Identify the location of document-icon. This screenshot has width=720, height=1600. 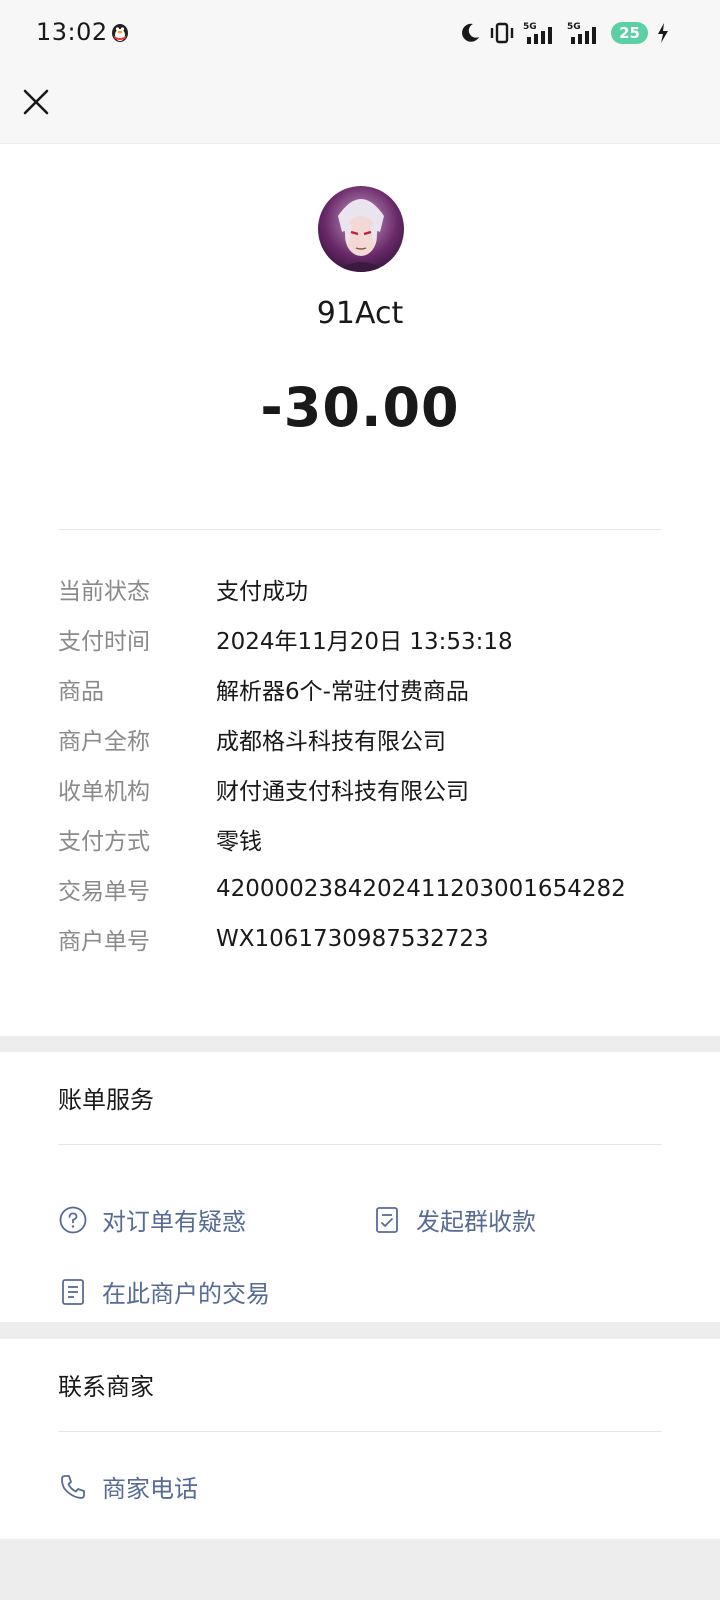
(73, 1291).